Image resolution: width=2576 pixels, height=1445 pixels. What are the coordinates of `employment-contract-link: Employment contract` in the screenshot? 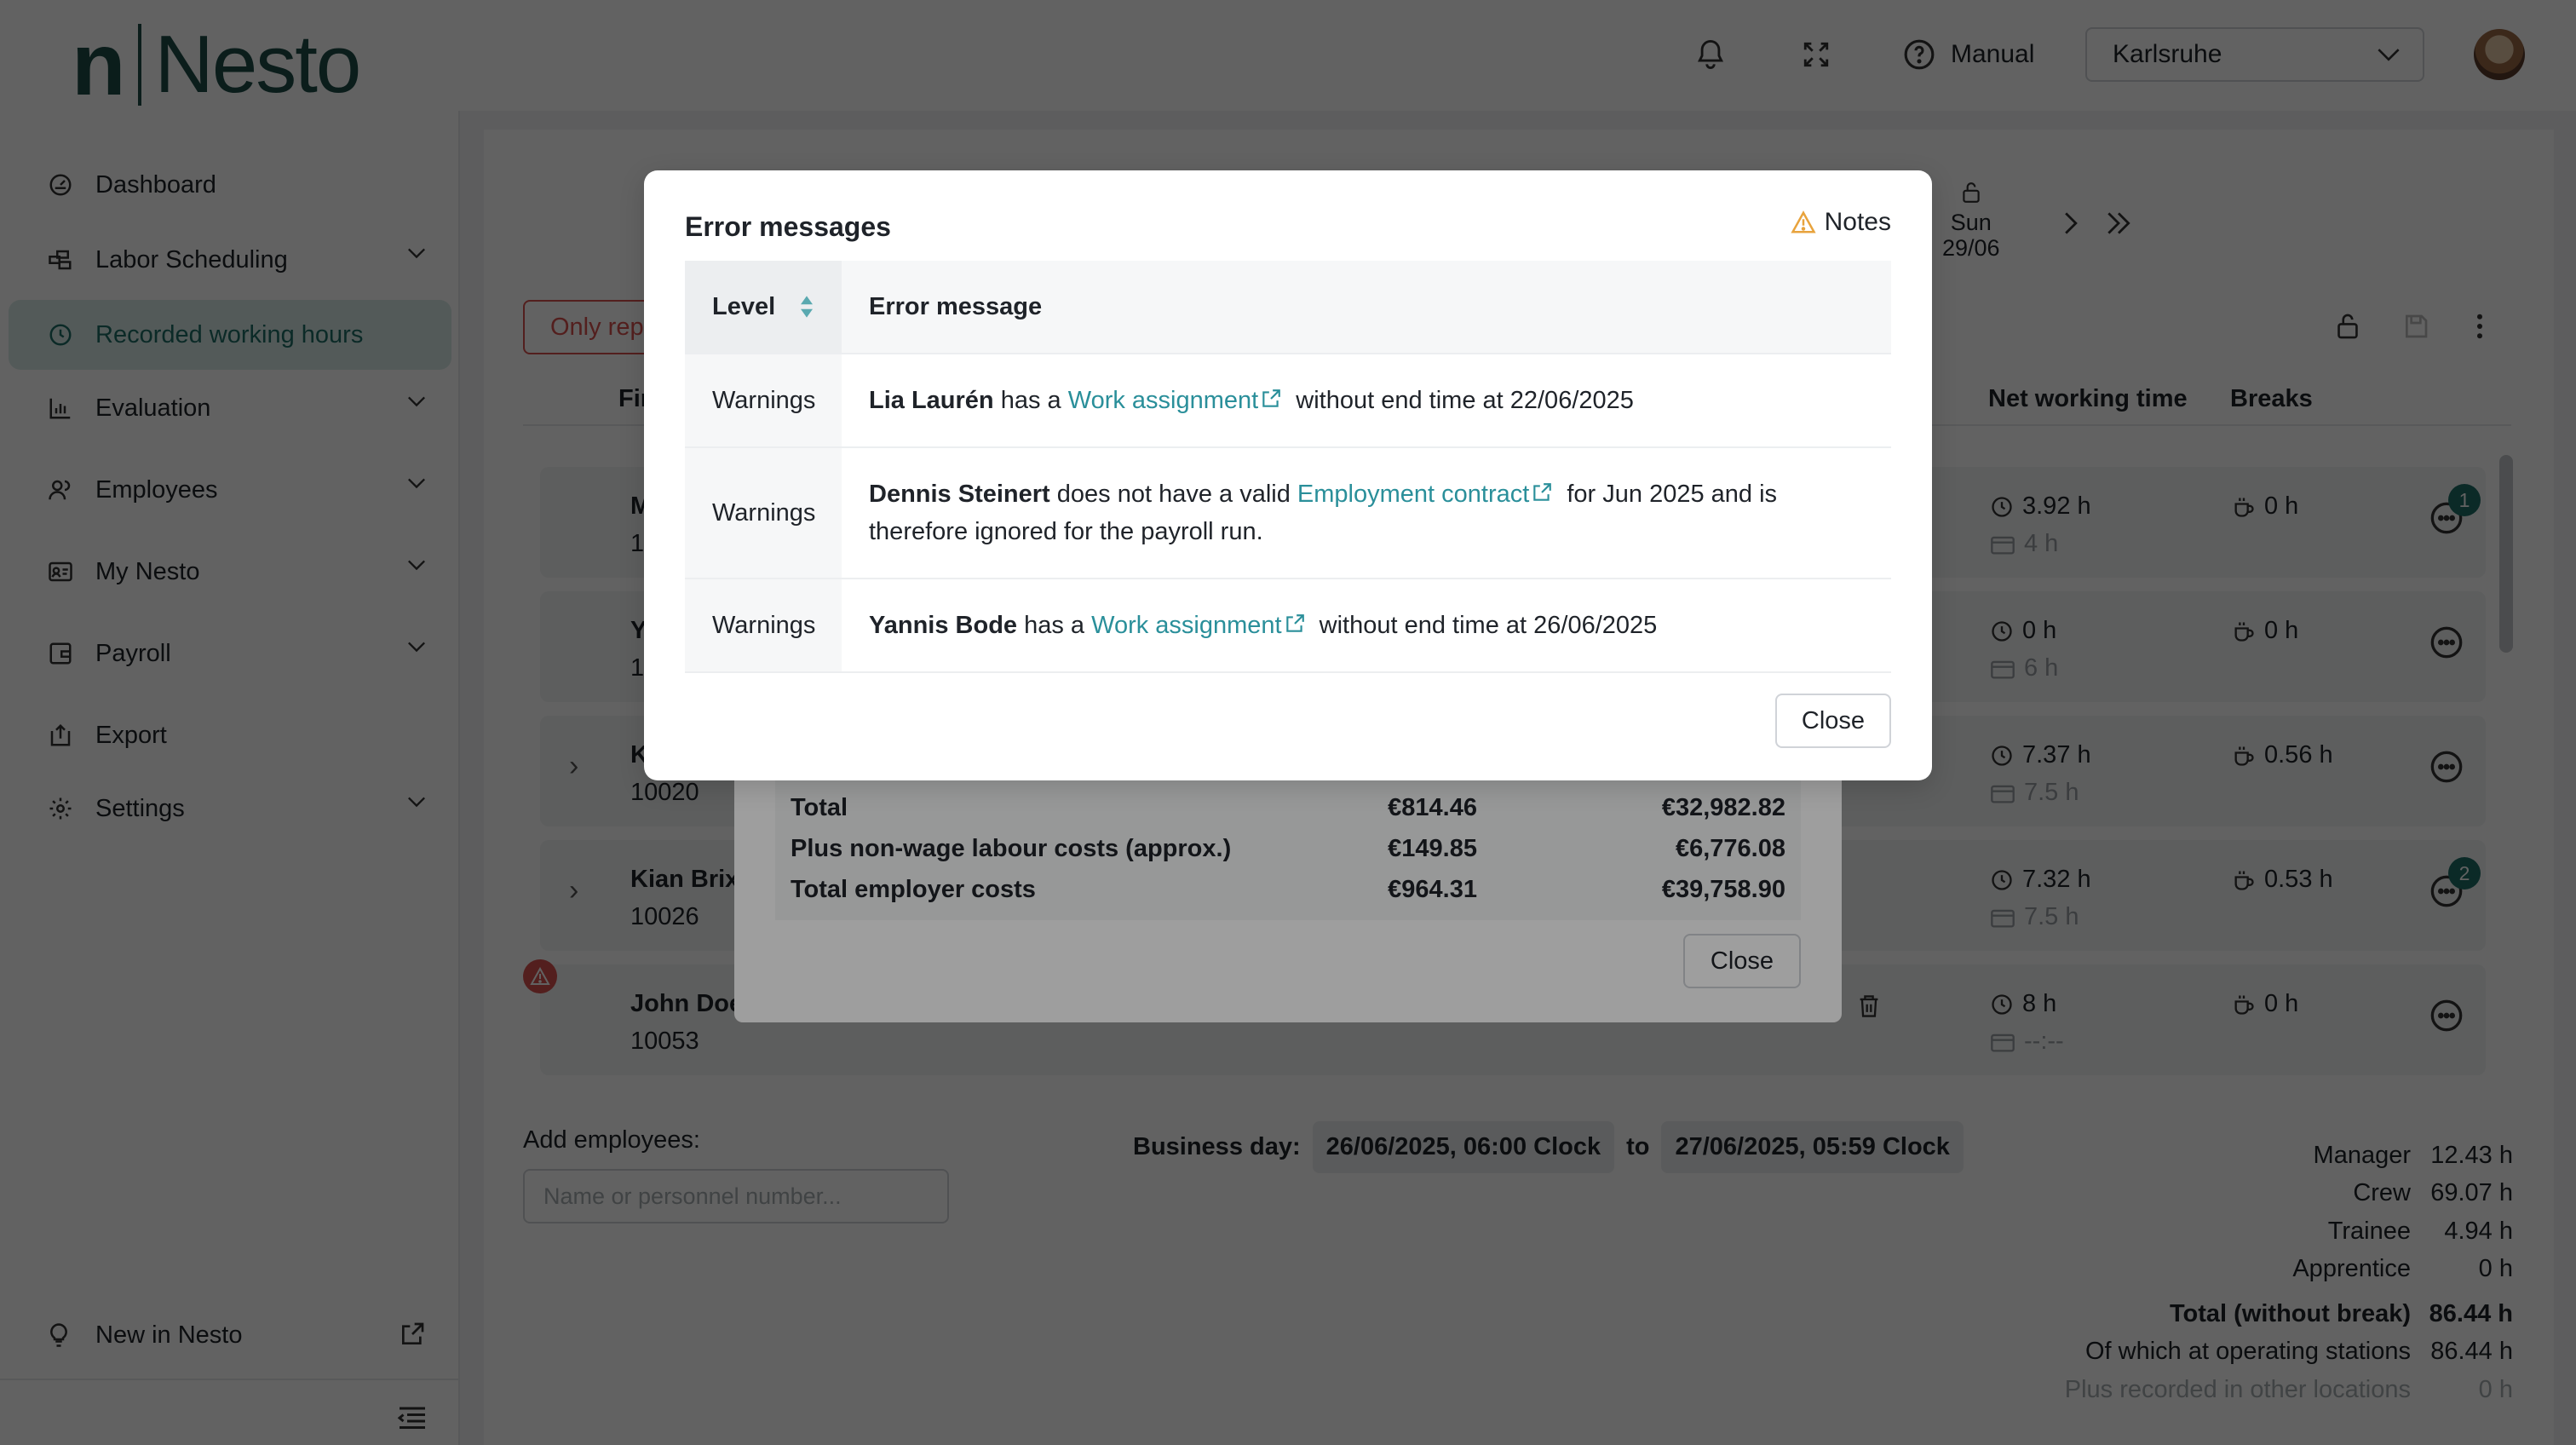 It's located at (1428, 495).